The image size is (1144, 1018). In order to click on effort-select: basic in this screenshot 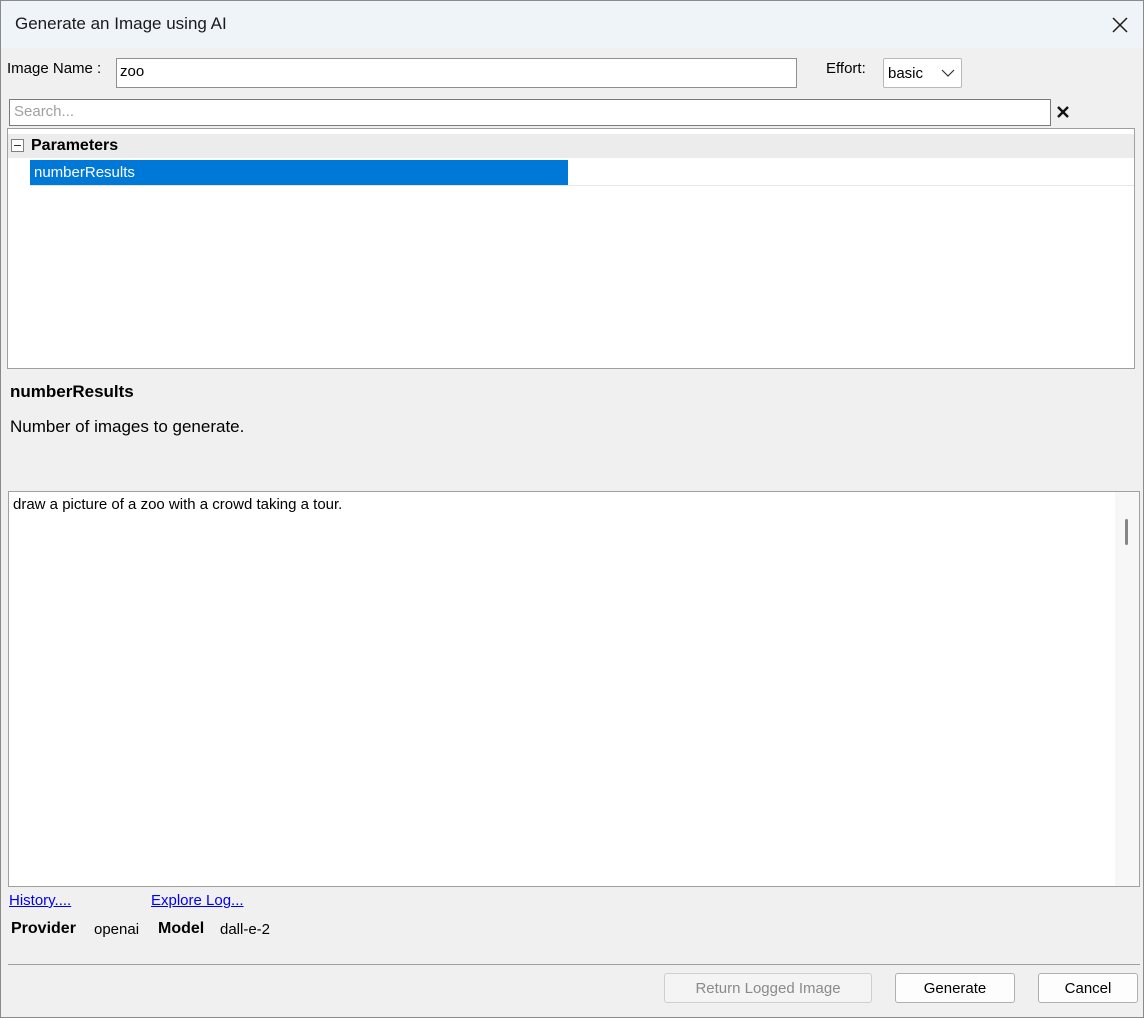, I will do `click(922, 73)`.